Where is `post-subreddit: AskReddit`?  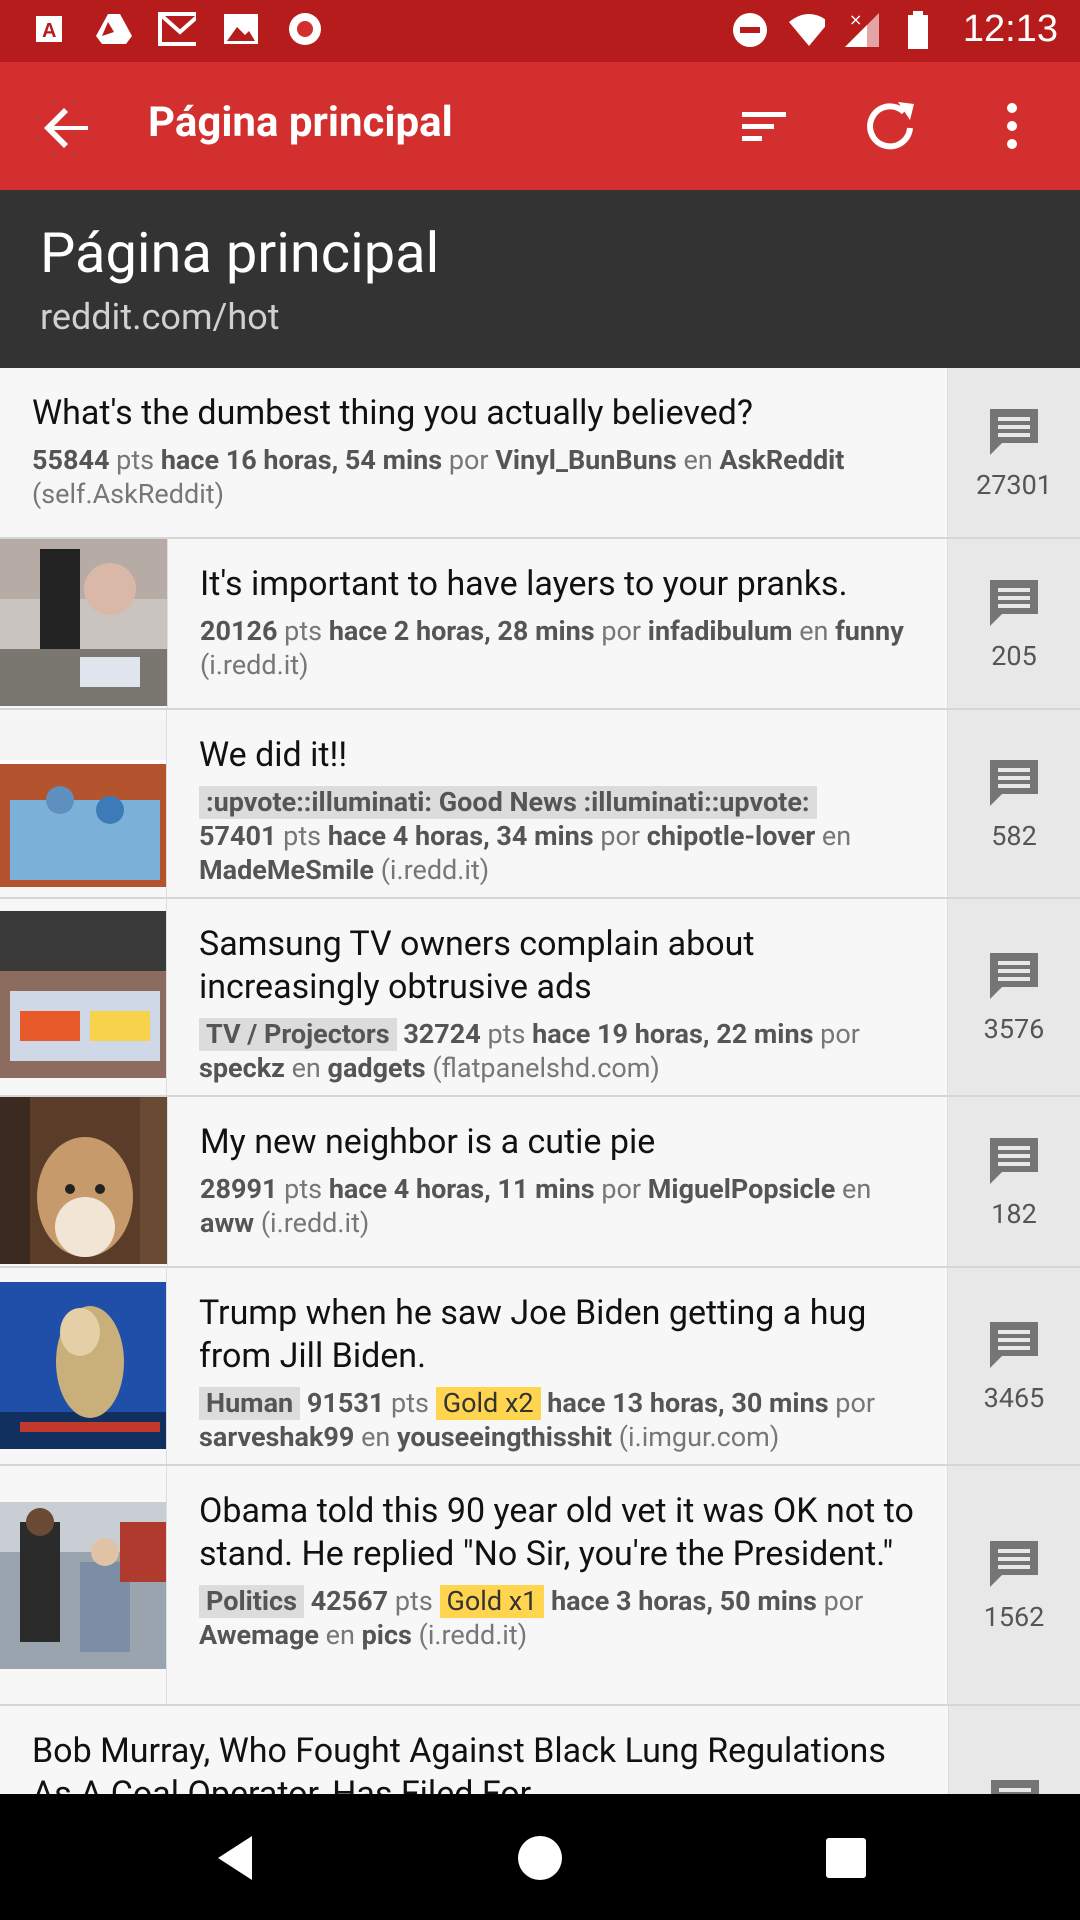 post-subreddit: AskReddit is located at coordinates (781, 460).